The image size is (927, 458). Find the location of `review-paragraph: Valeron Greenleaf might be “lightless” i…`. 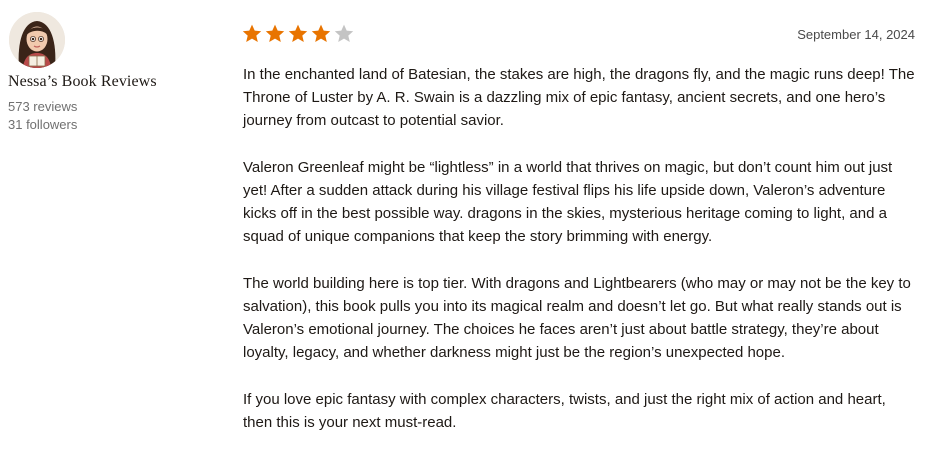

review-paragraph: Valeron Greenleaf might be “lightless” i… is located at coordinates (568, 202).